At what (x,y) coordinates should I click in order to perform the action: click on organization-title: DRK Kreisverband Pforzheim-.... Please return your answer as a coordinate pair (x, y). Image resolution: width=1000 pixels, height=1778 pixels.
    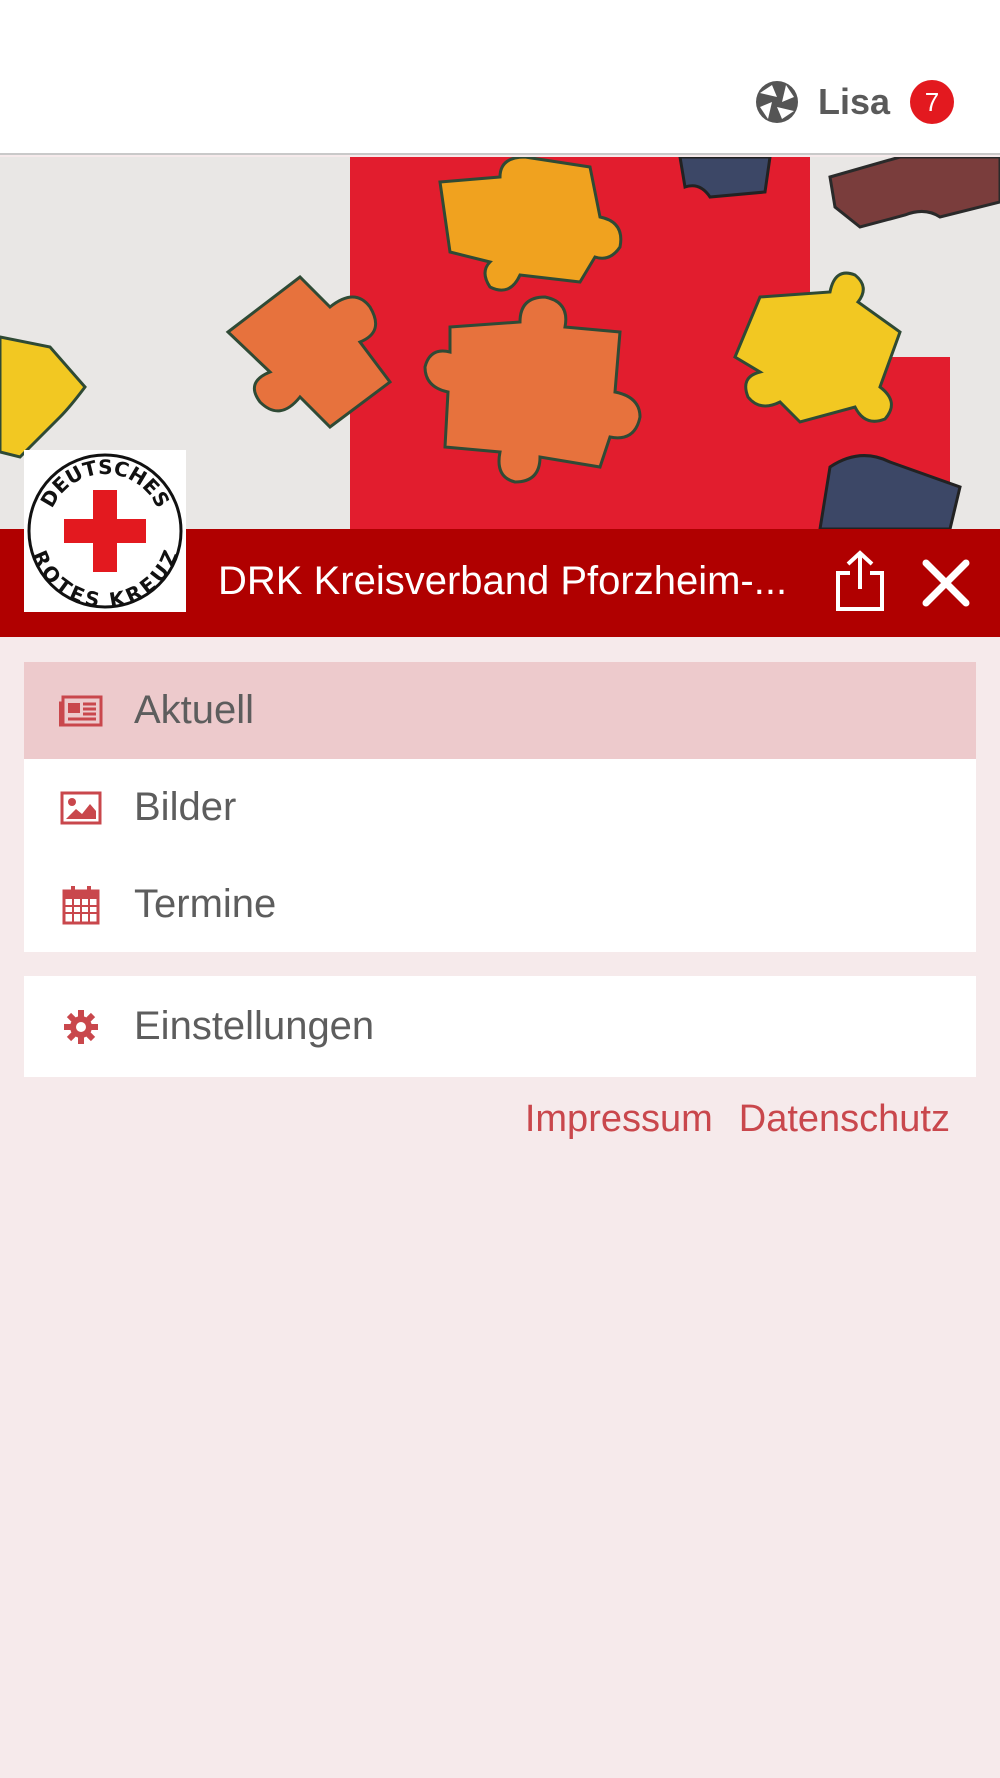
    Looking at the image, I should click on (503, 581).